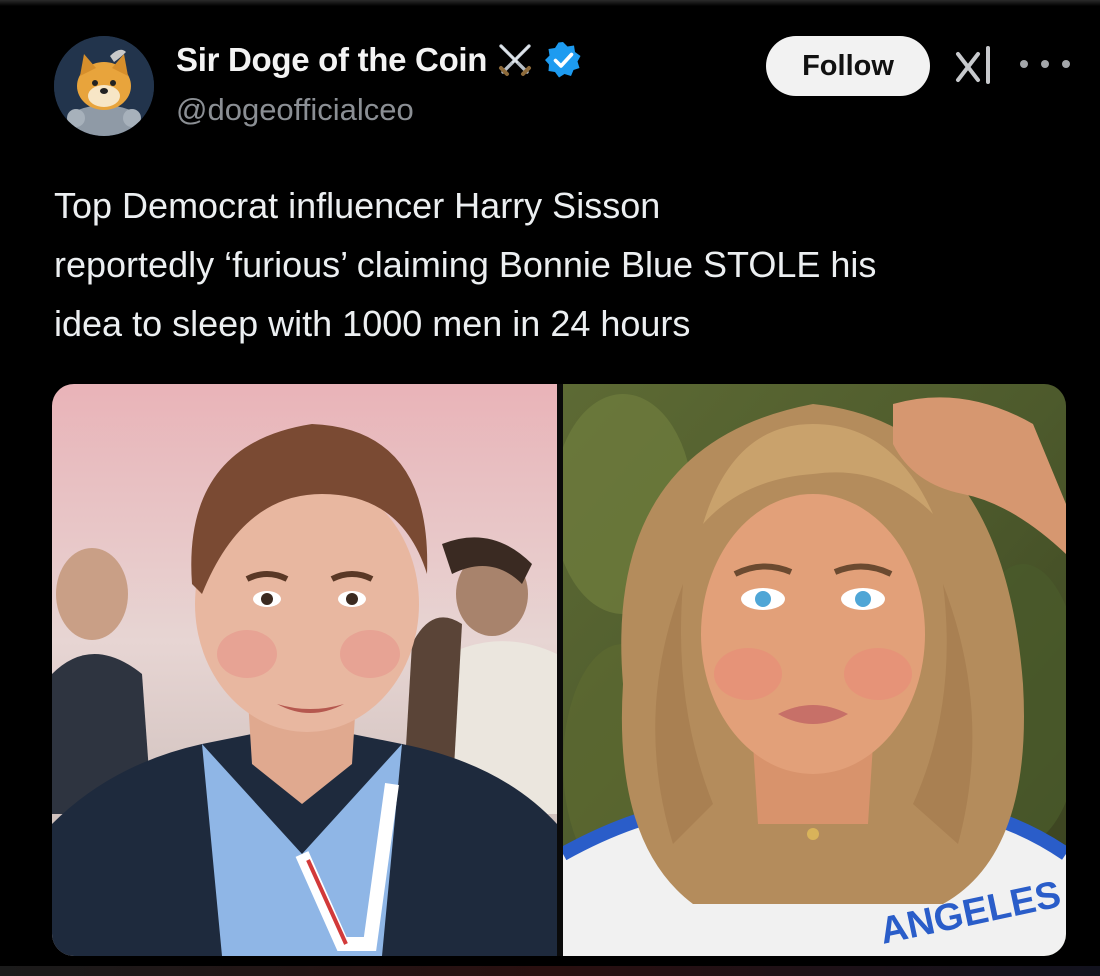  Describe the element at coordinates (563, 60) in the screenshot. I see `verified-badge-icon` at that location.